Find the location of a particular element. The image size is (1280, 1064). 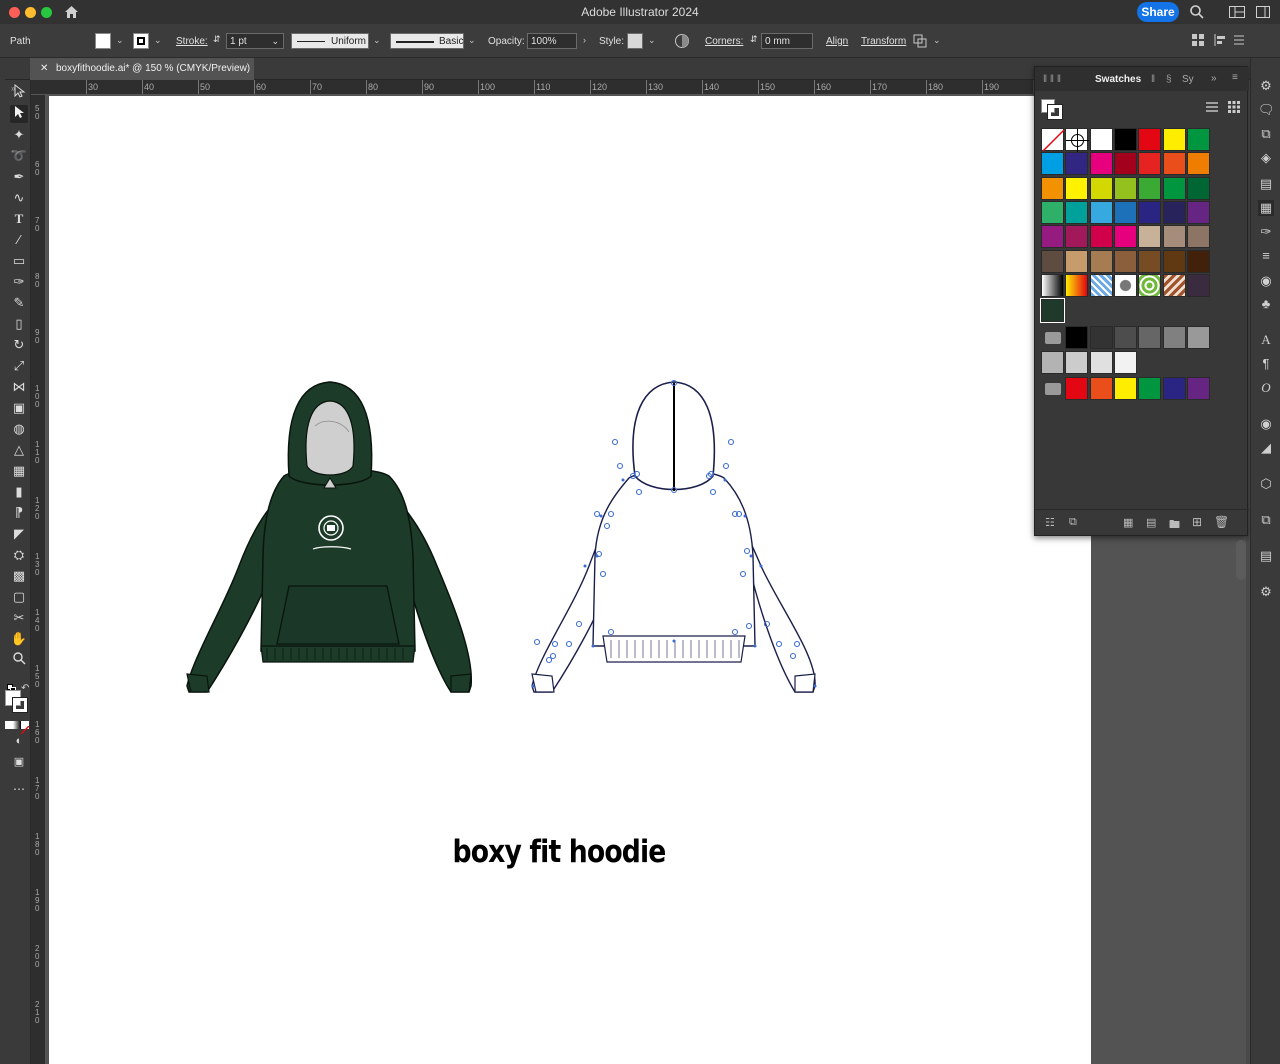

comments-icon: 🗨 is located at coordinates (1266, 110).